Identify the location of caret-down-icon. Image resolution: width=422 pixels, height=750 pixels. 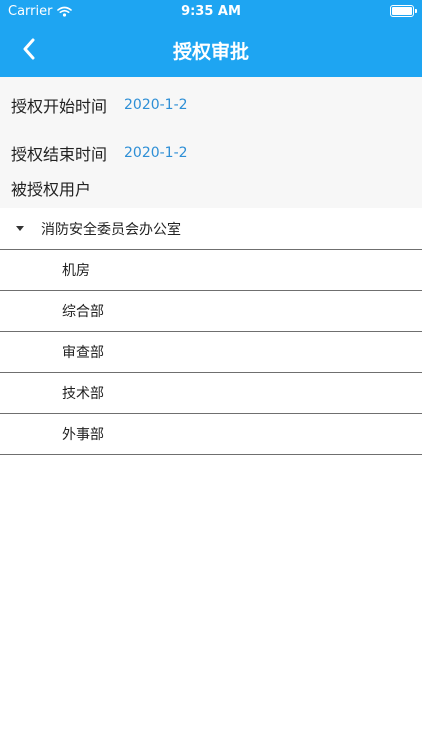
(20, 228).